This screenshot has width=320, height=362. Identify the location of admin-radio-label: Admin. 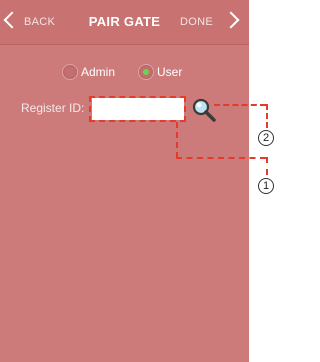
(98, 72).